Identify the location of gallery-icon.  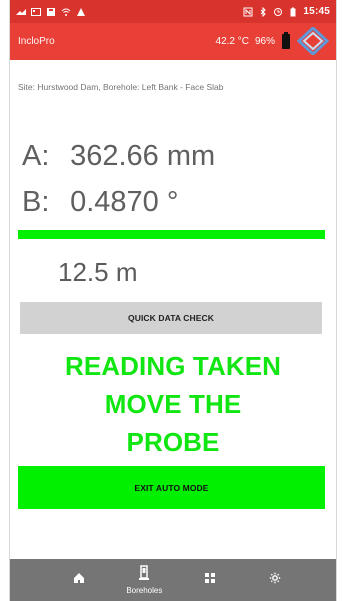
(36, 12).